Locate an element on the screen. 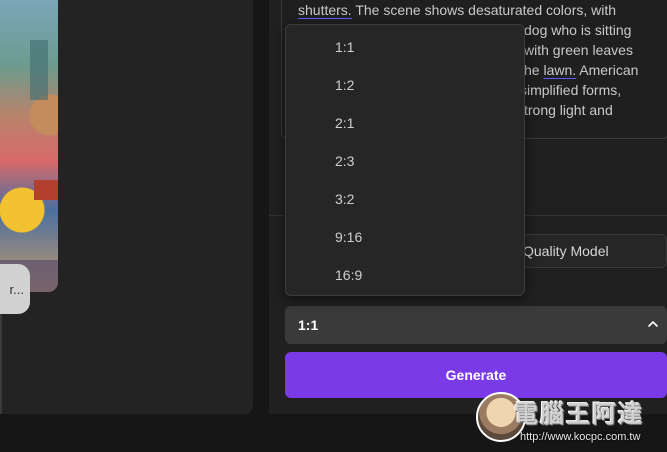 Image resolution: width=667 pixels, height=452 pixels. prompt-word-underlined: shutters. is located at coordinates (325, 10).